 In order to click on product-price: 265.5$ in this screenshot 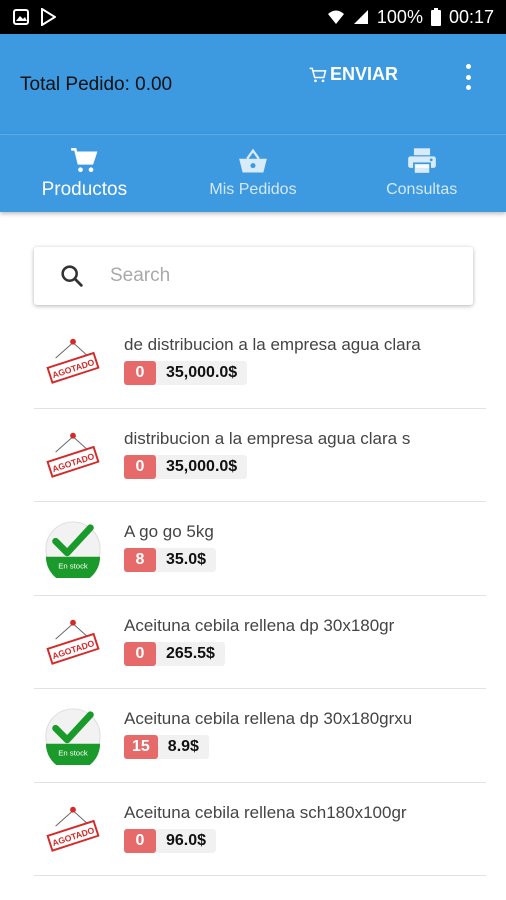, I will do `click(190, 653)`.